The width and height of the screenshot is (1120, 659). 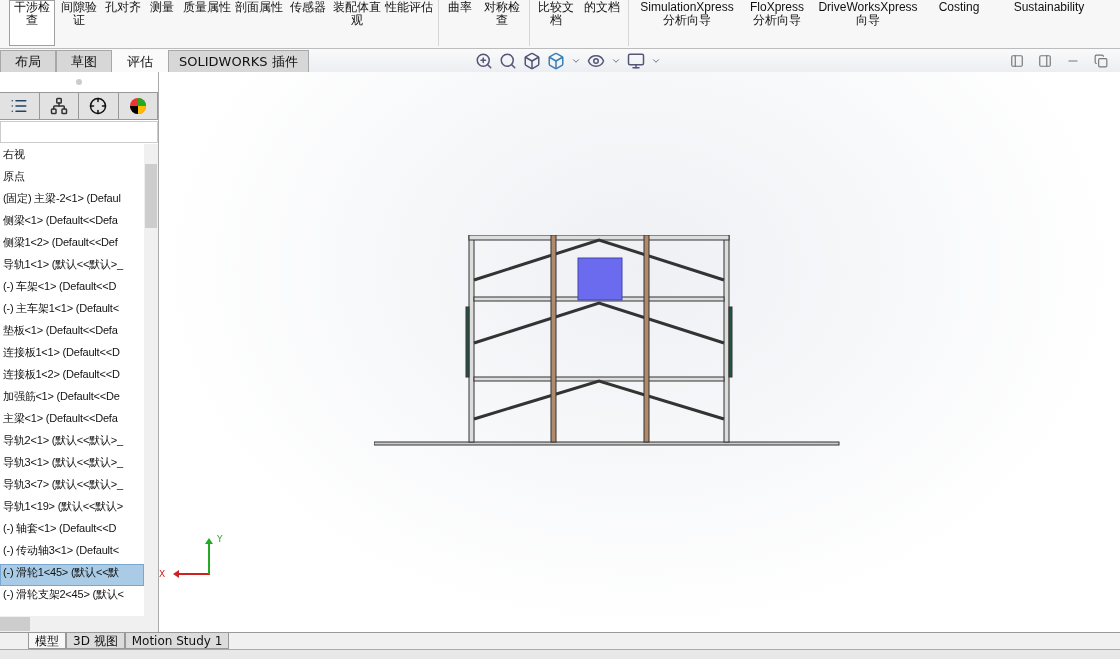 What do you see at coordinates (1049, 23) in the screenshot?
I see `ribbon-command: Sustainability` at bounding box center [1049, 23].